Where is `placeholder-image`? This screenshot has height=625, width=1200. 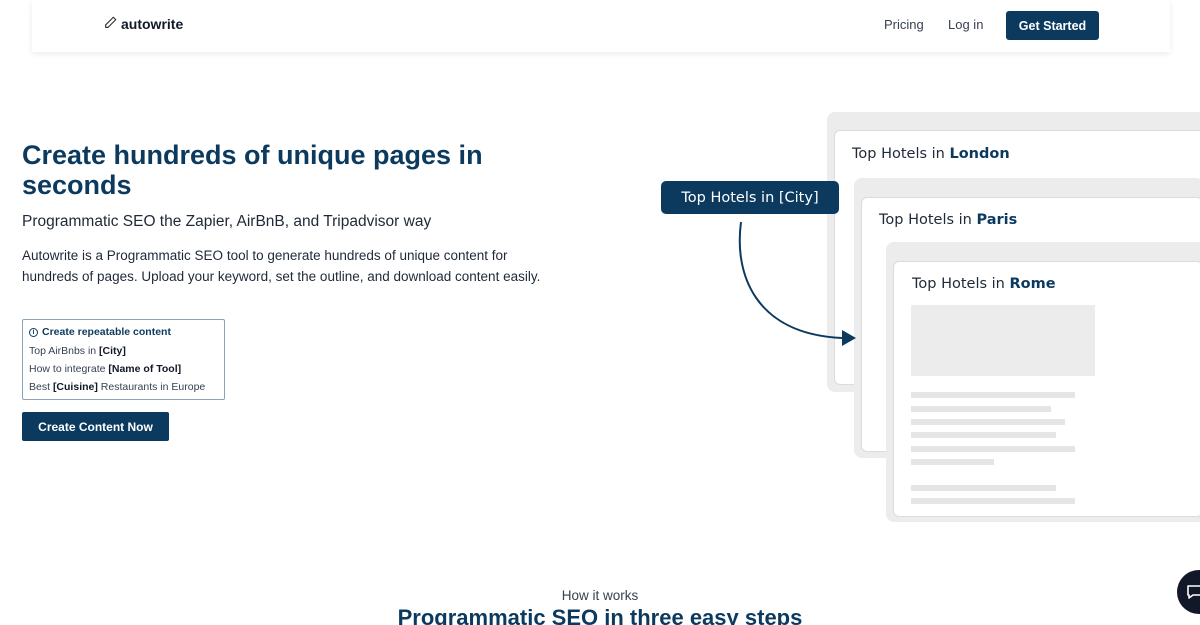
placeholder-image is located at coordinates (1003, 340).